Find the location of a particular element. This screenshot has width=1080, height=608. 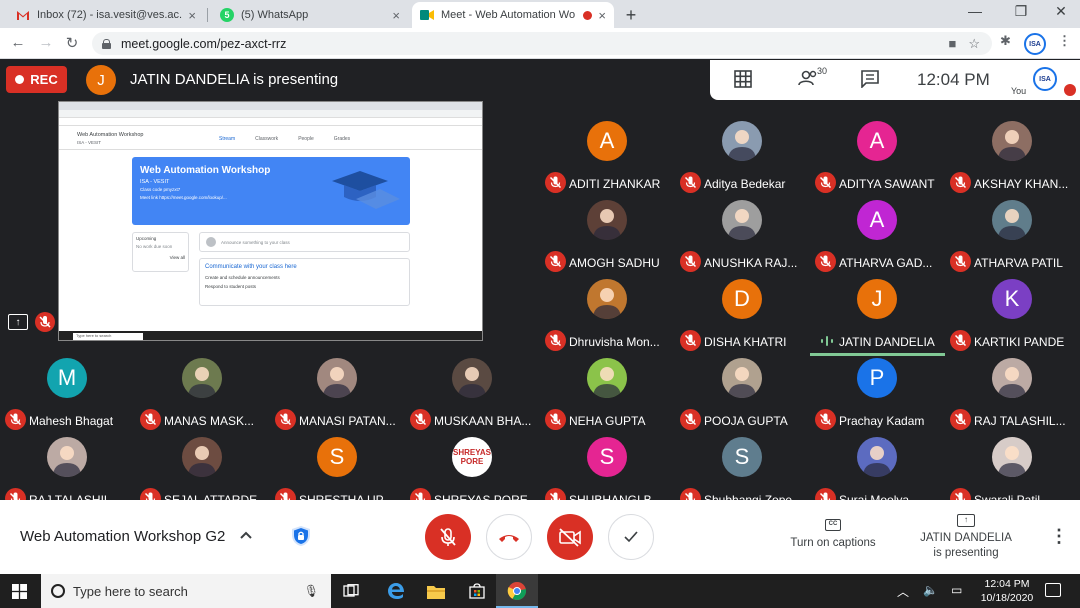

language-icon: ▭ is located at coordinates (956, 590).